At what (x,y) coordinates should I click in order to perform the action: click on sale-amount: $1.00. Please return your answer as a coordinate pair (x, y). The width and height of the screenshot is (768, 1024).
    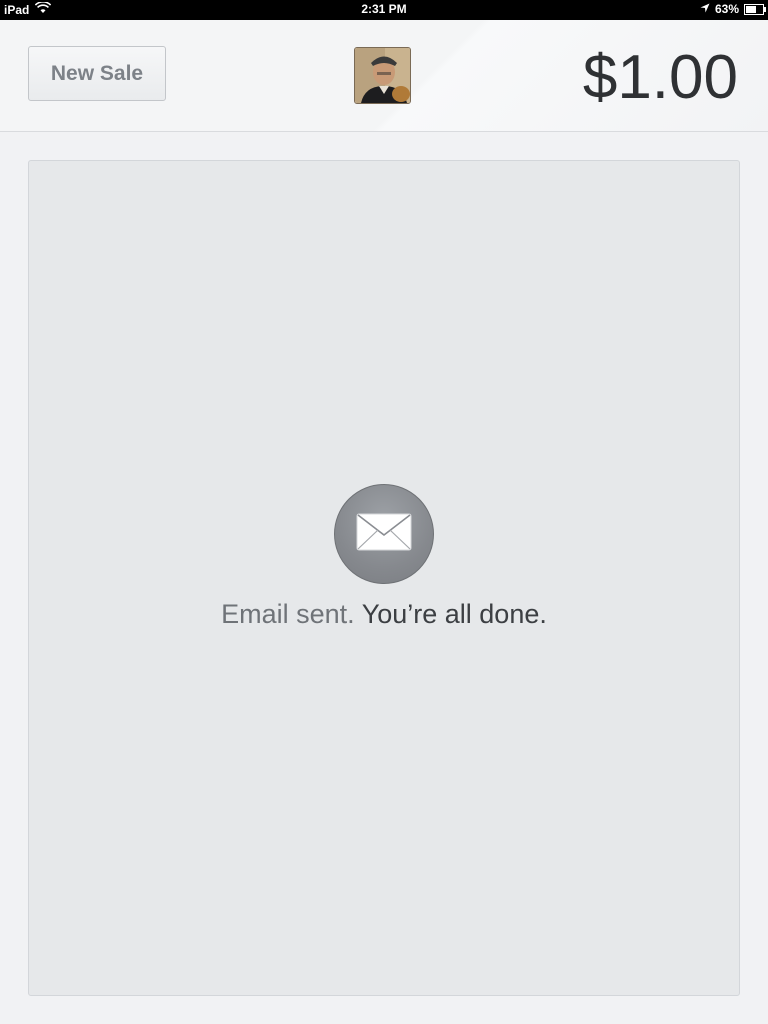
    Looking at the image, I should click on (660, 77).